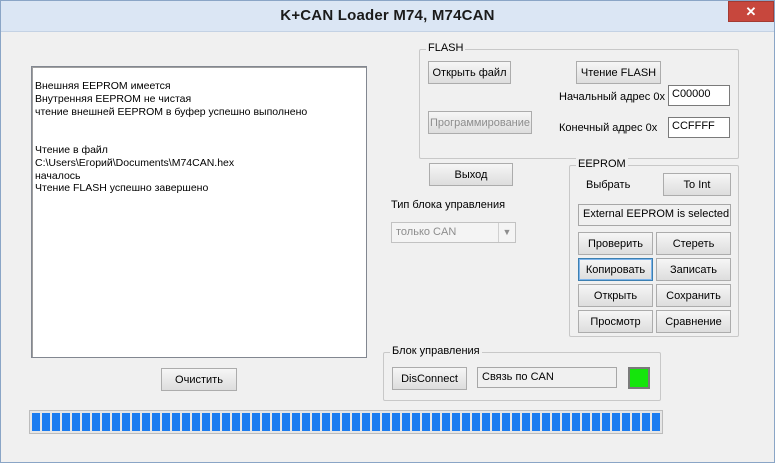 This screenshot has height=463, width=775. Describe the element at coordinates (506, 232) in the screenshot. I see `chevron-down-icon: ▼` at that location.